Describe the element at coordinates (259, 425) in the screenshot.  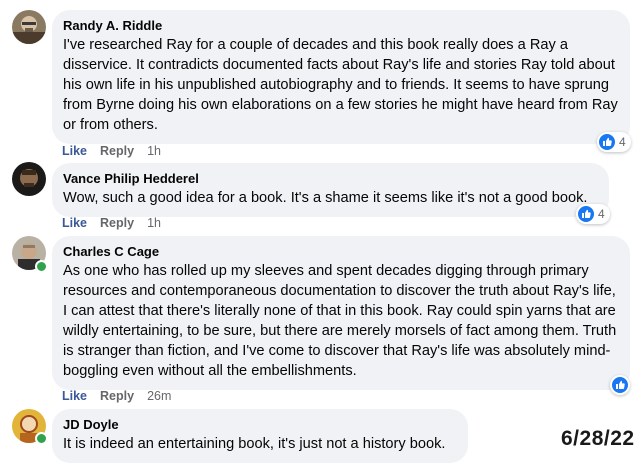
I see `comment-author: JD Doyle` at that location.